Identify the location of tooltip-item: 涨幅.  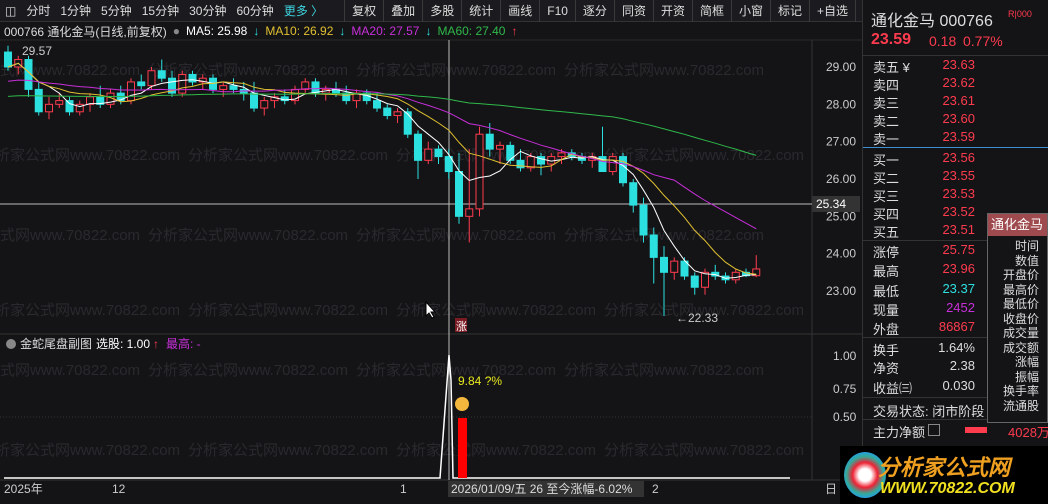
(1026, 362).